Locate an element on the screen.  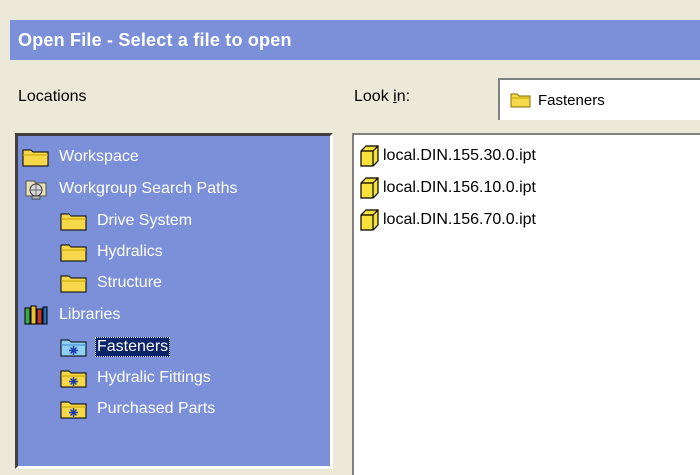
file-item: local.DIN.156.10.0.ipt is located at coordinates (447, 188).